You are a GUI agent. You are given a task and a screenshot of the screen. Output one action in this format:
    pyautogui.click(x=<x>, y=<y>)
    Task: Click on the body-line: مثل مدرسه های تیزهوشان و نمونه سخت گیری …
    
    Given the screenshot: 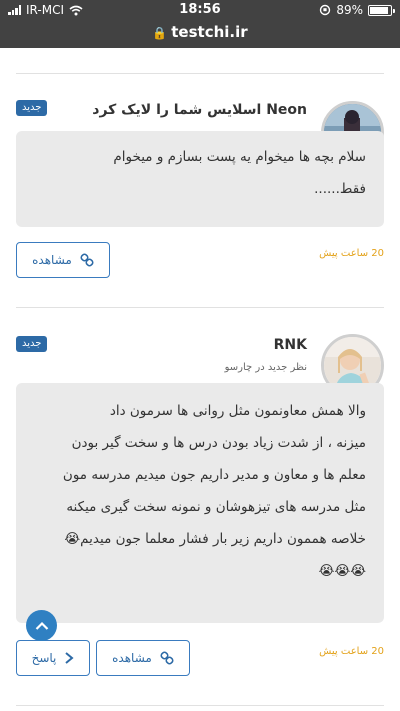 What is the action you would take?
    pyautogui.click(x=216, y=507)
    